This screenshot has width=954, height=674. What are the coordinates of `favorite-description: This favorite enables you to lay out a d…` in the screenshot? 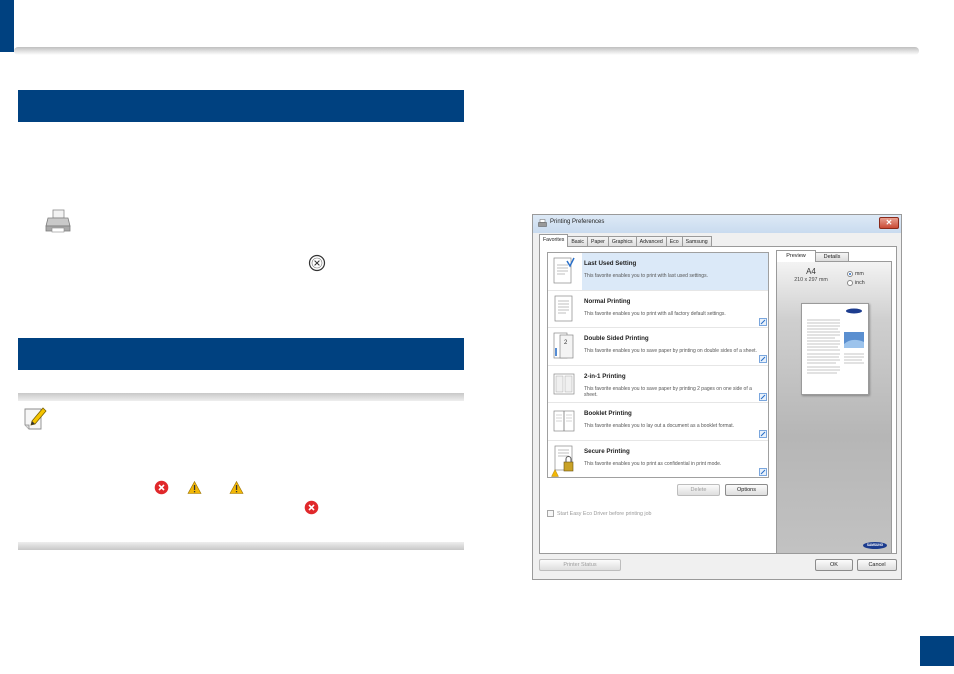 It's located at (659, 426).